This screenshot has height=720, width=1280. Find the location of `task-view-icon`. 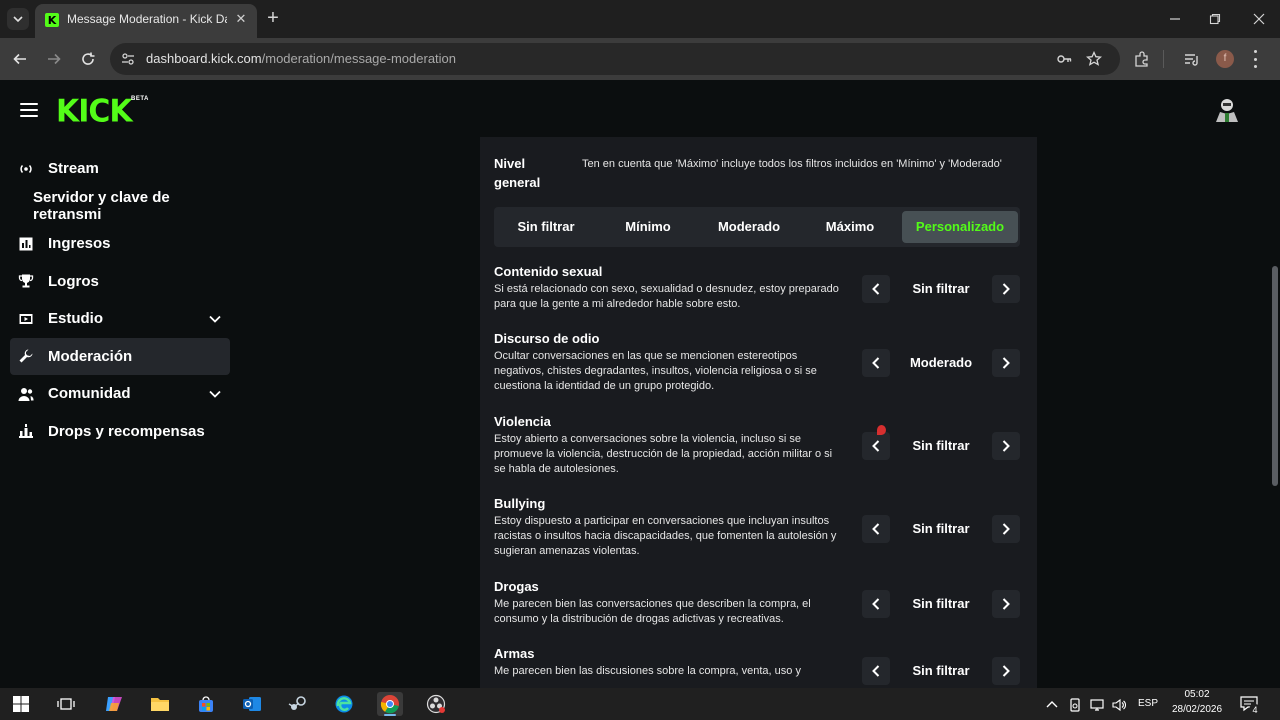

task-view-icon is located at coordinates (66, 704).